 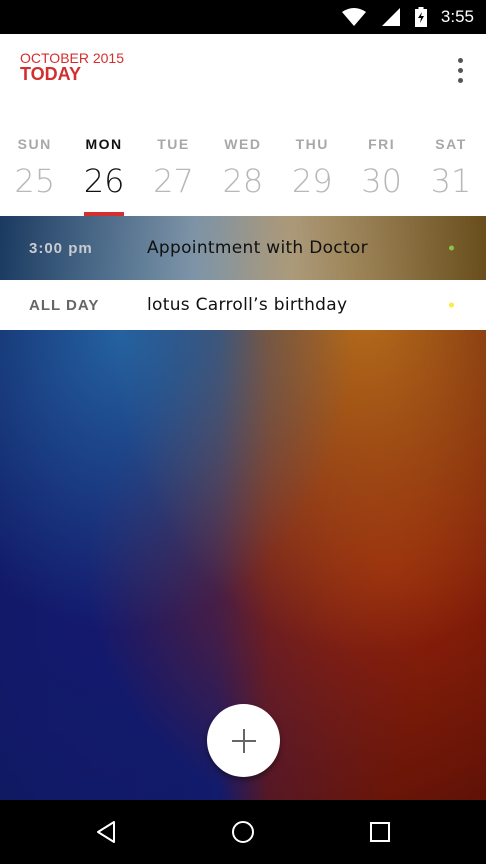 I want to click on day-number: 29, so click(x=312, y=181).